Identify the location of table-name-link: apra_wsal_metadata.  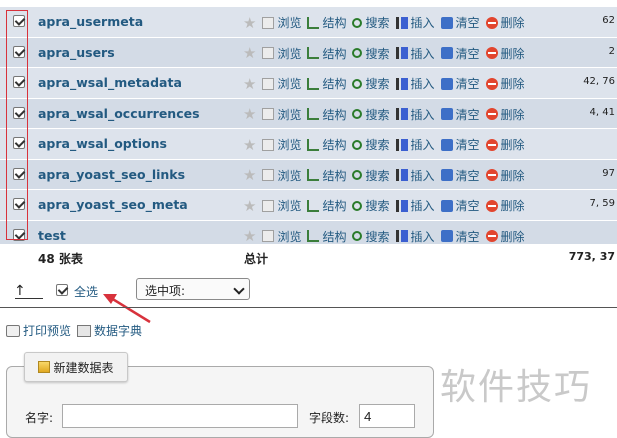
(110, 82).